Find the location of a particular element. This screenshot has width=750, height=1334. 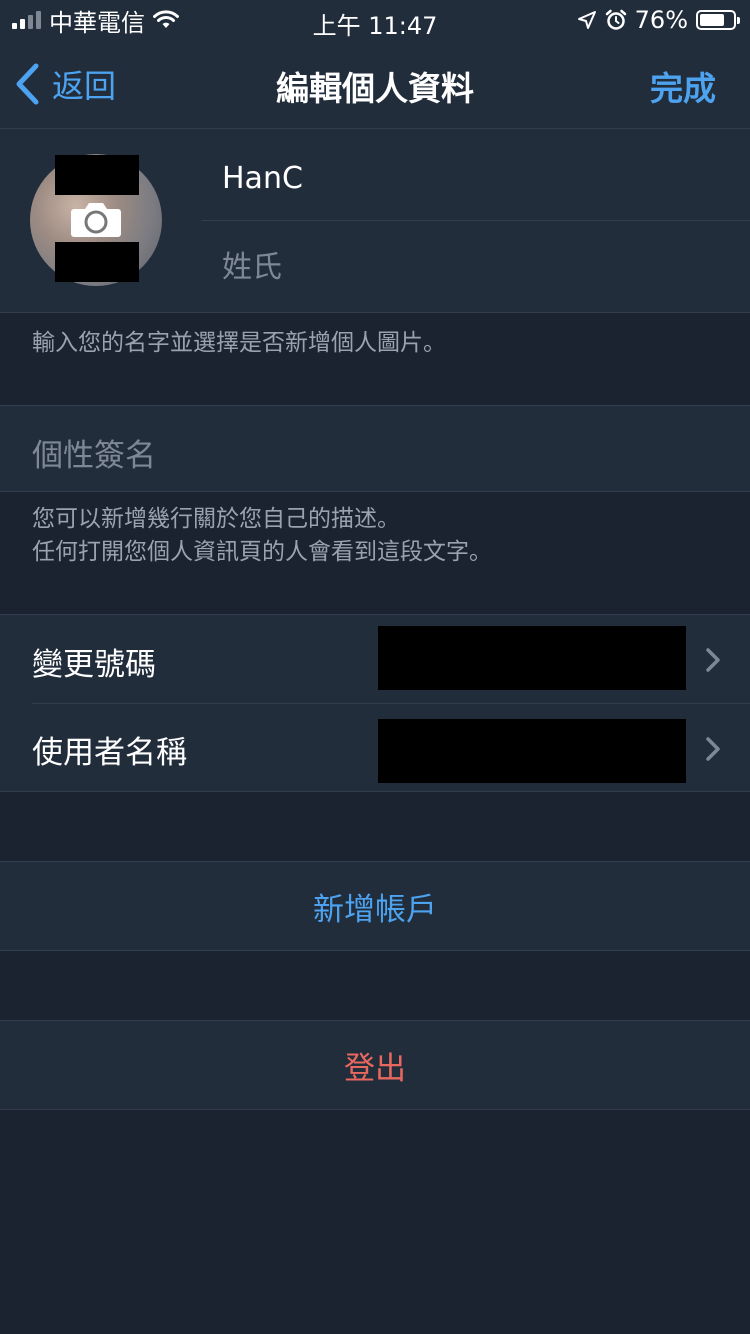

logout-button: 登出 is located at coordinates (375, 1065).